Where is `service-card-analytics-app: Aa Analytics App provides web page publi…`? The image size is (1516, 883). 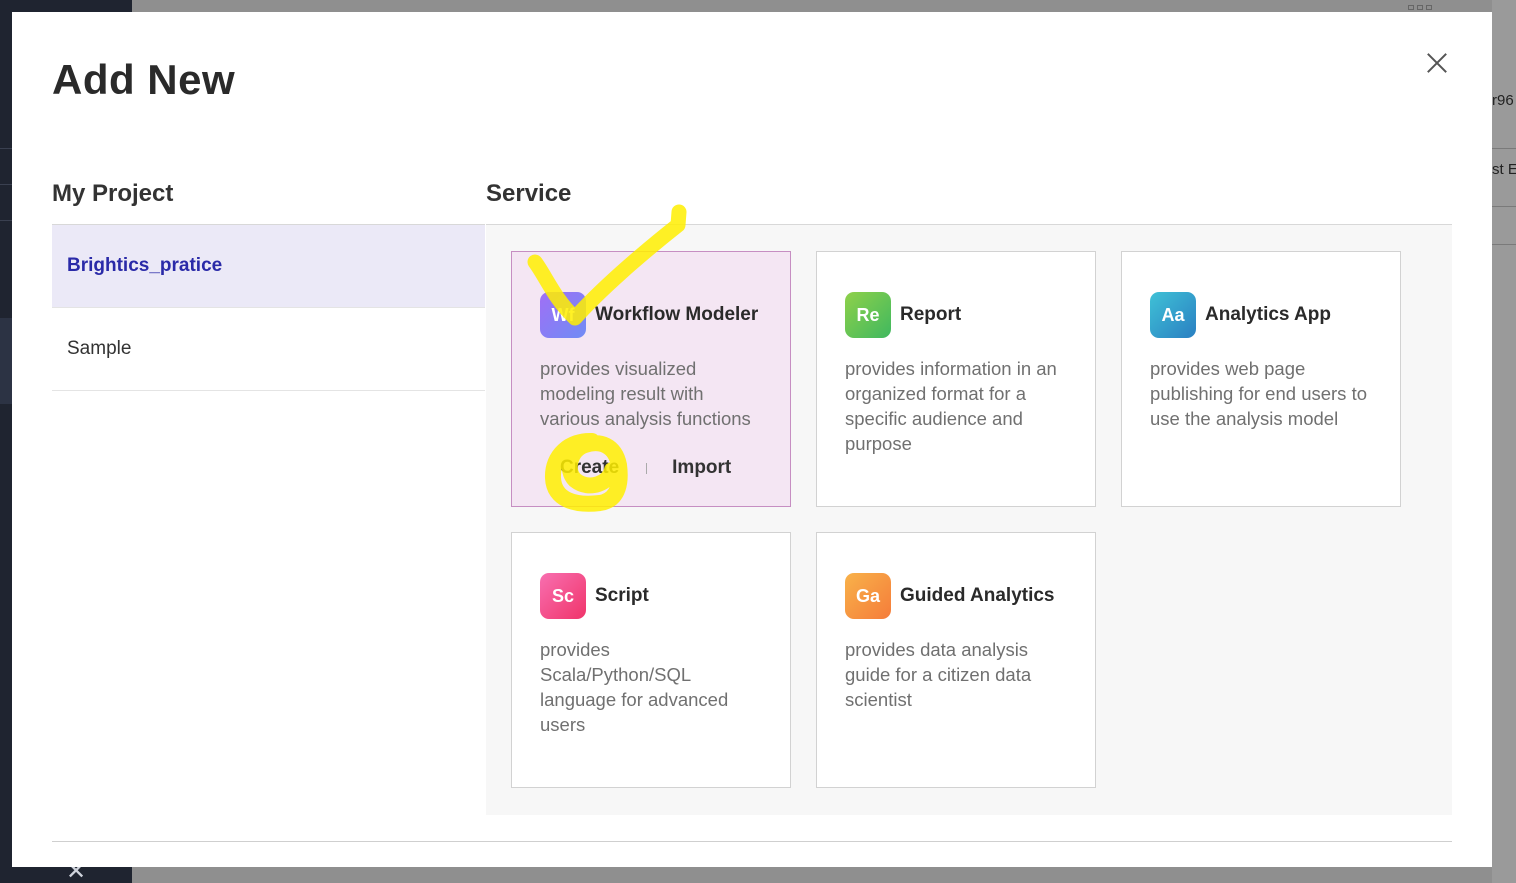
service-card-analytics-app: Aa Analytics App provides web page publi… is located at coordinates (1261, 379).